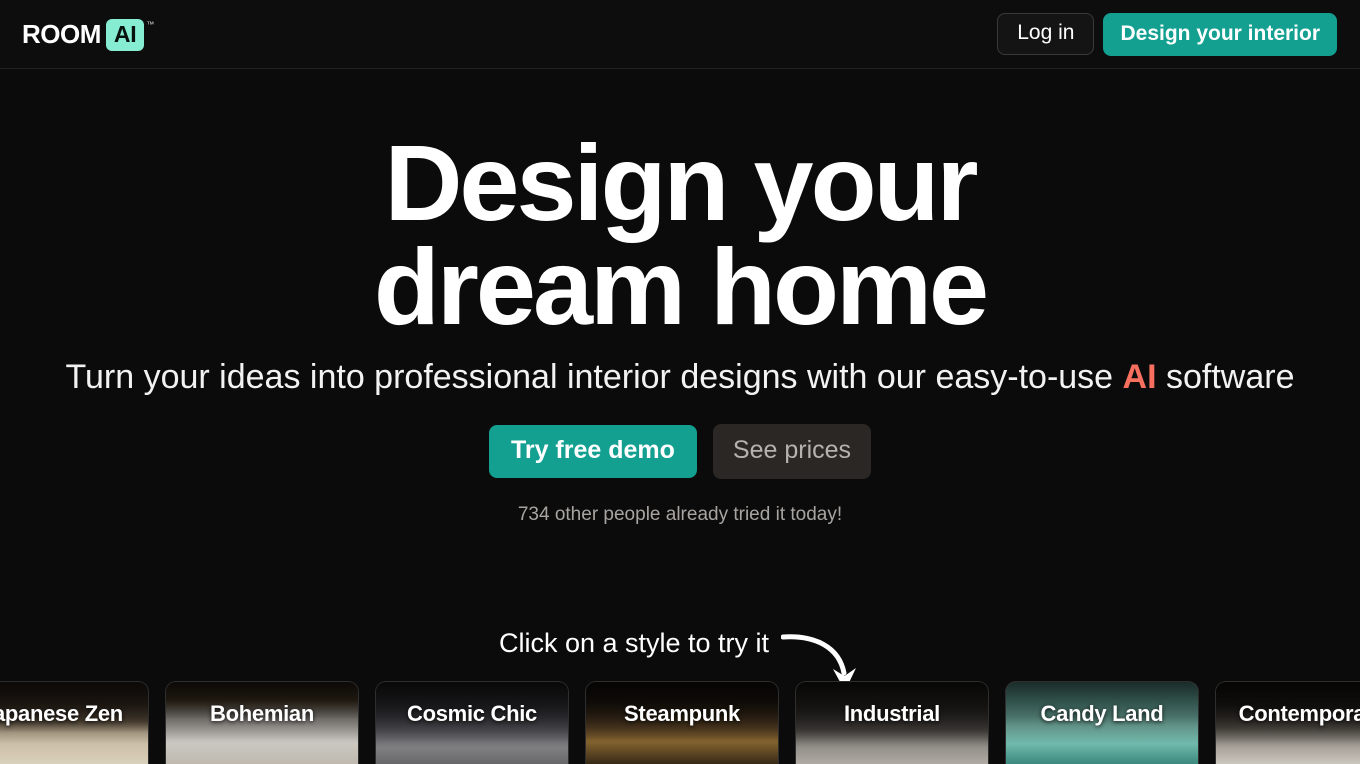 This screenshot has height=764, width=1360. What do you see at coordinates (61, 34) in the screenshot?
I see `logo-wordmark: ROOM` at bounding box center [61, 34].